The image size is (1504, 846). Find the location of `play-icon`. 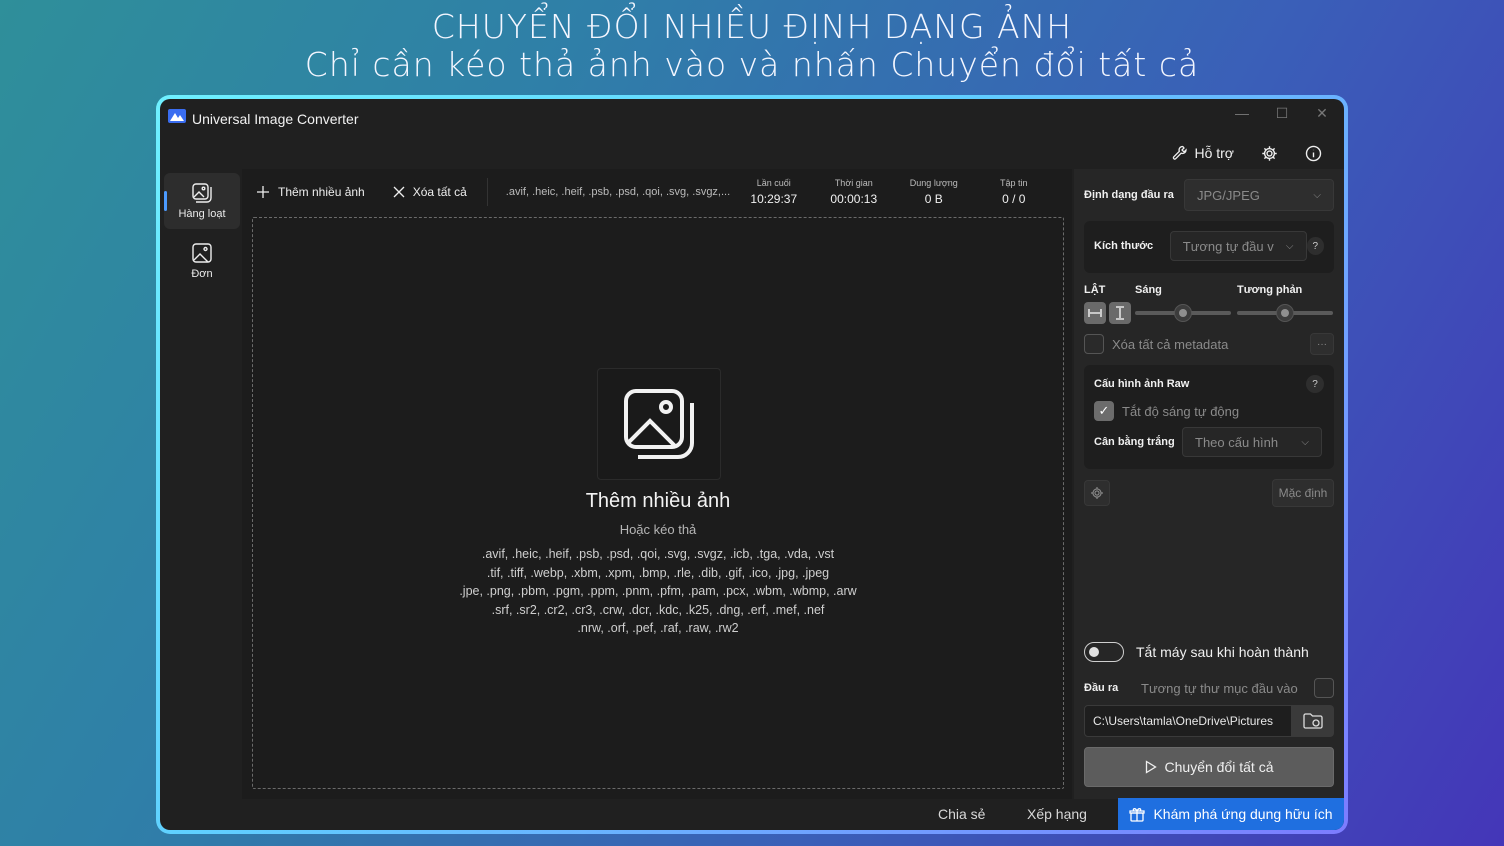

play-icon is located at coordinates (1151, 767).